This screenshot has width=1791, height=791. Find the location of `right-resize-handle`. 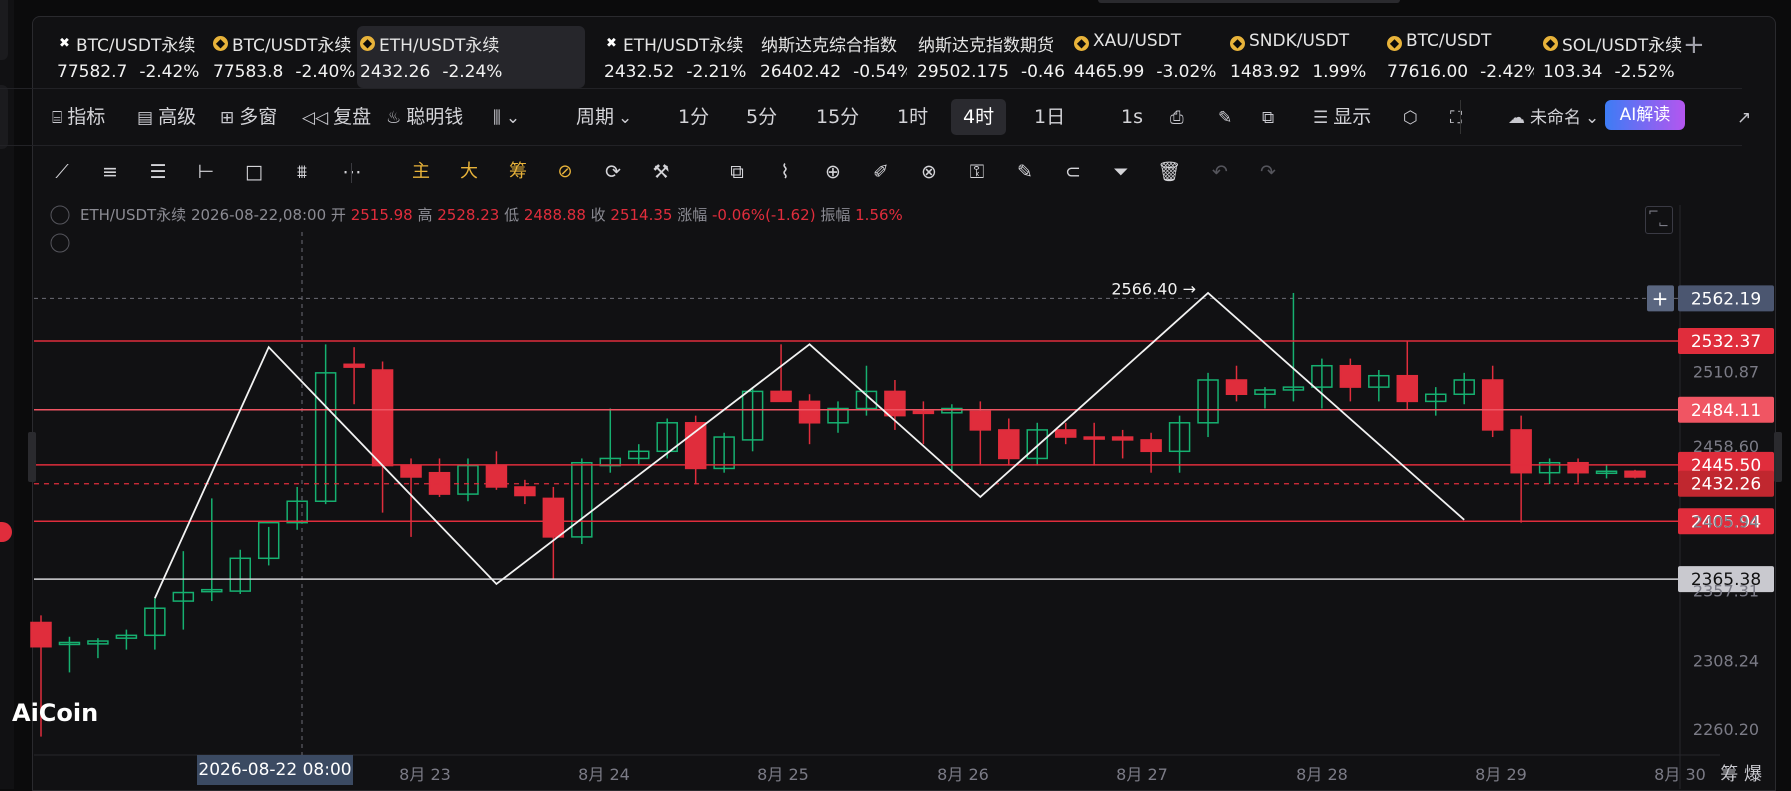

right-resize-handle is located at coordinates (1778, 457).